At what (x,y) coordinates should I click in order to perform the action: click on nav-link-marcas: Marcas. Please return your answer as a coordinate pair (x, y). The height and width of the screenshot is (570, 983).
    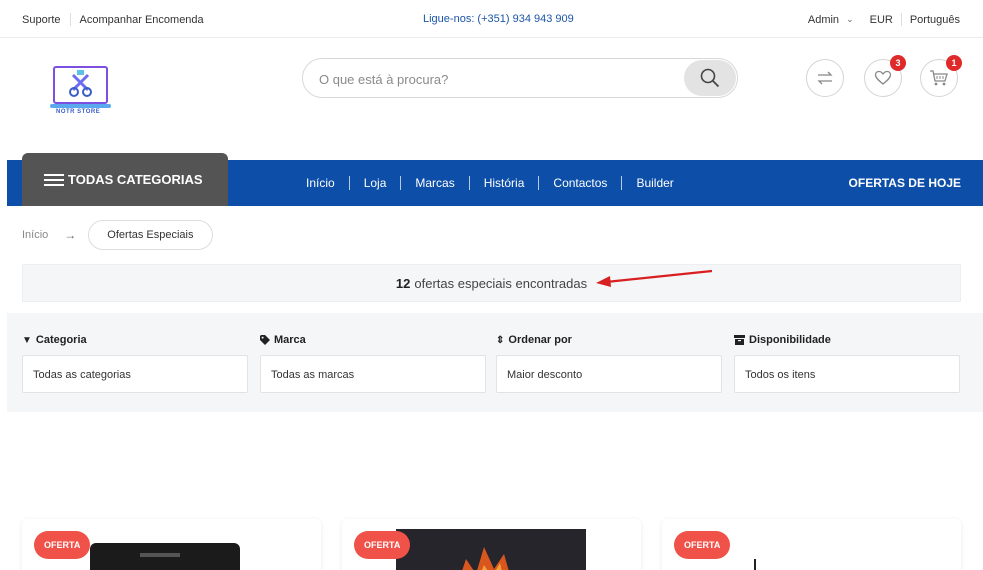
    Looking at the image, I should click on (434, 183).